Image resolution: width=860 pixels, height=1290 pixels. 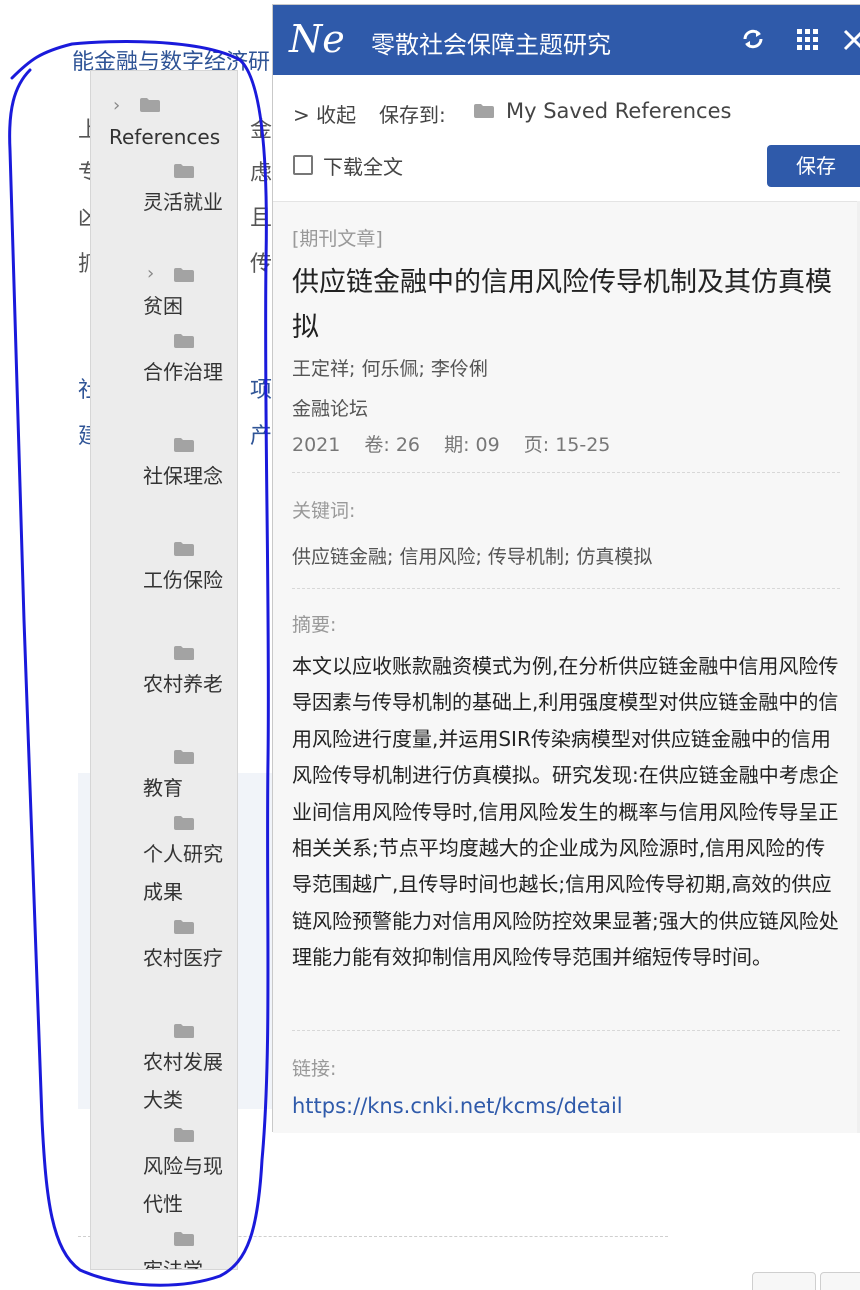 I want to click on download-fulltext-label: 下载全文, so click(x=363, y=165).